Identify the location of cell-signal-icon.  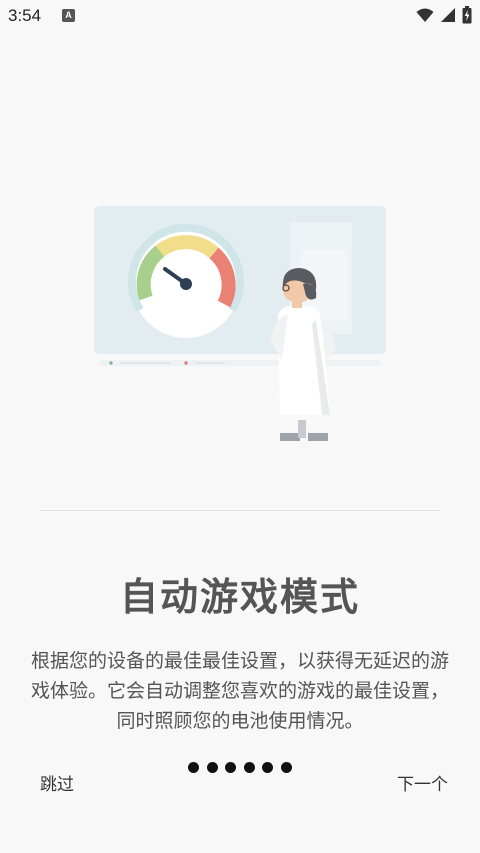
(448, 15).